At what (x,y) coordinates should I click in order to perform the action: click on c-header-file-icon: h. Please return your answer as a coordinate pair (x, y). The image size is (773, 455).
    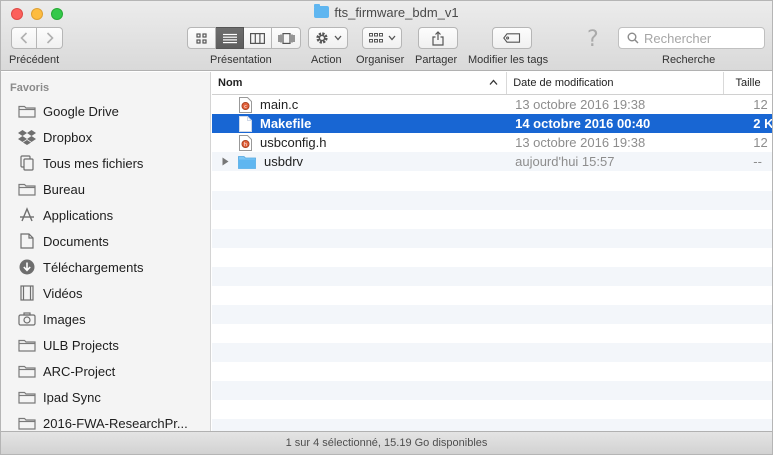
    Looking at the image, I should click on (245, 142).